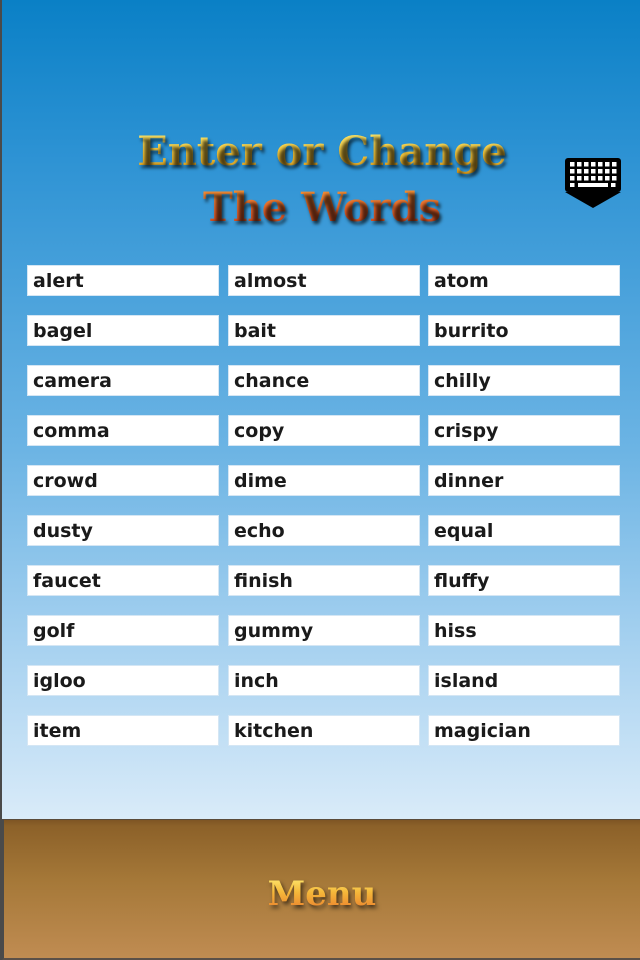 This screenshot has width=640, height=960. I want to click on footer-bar: Menu, so click(321, 889).